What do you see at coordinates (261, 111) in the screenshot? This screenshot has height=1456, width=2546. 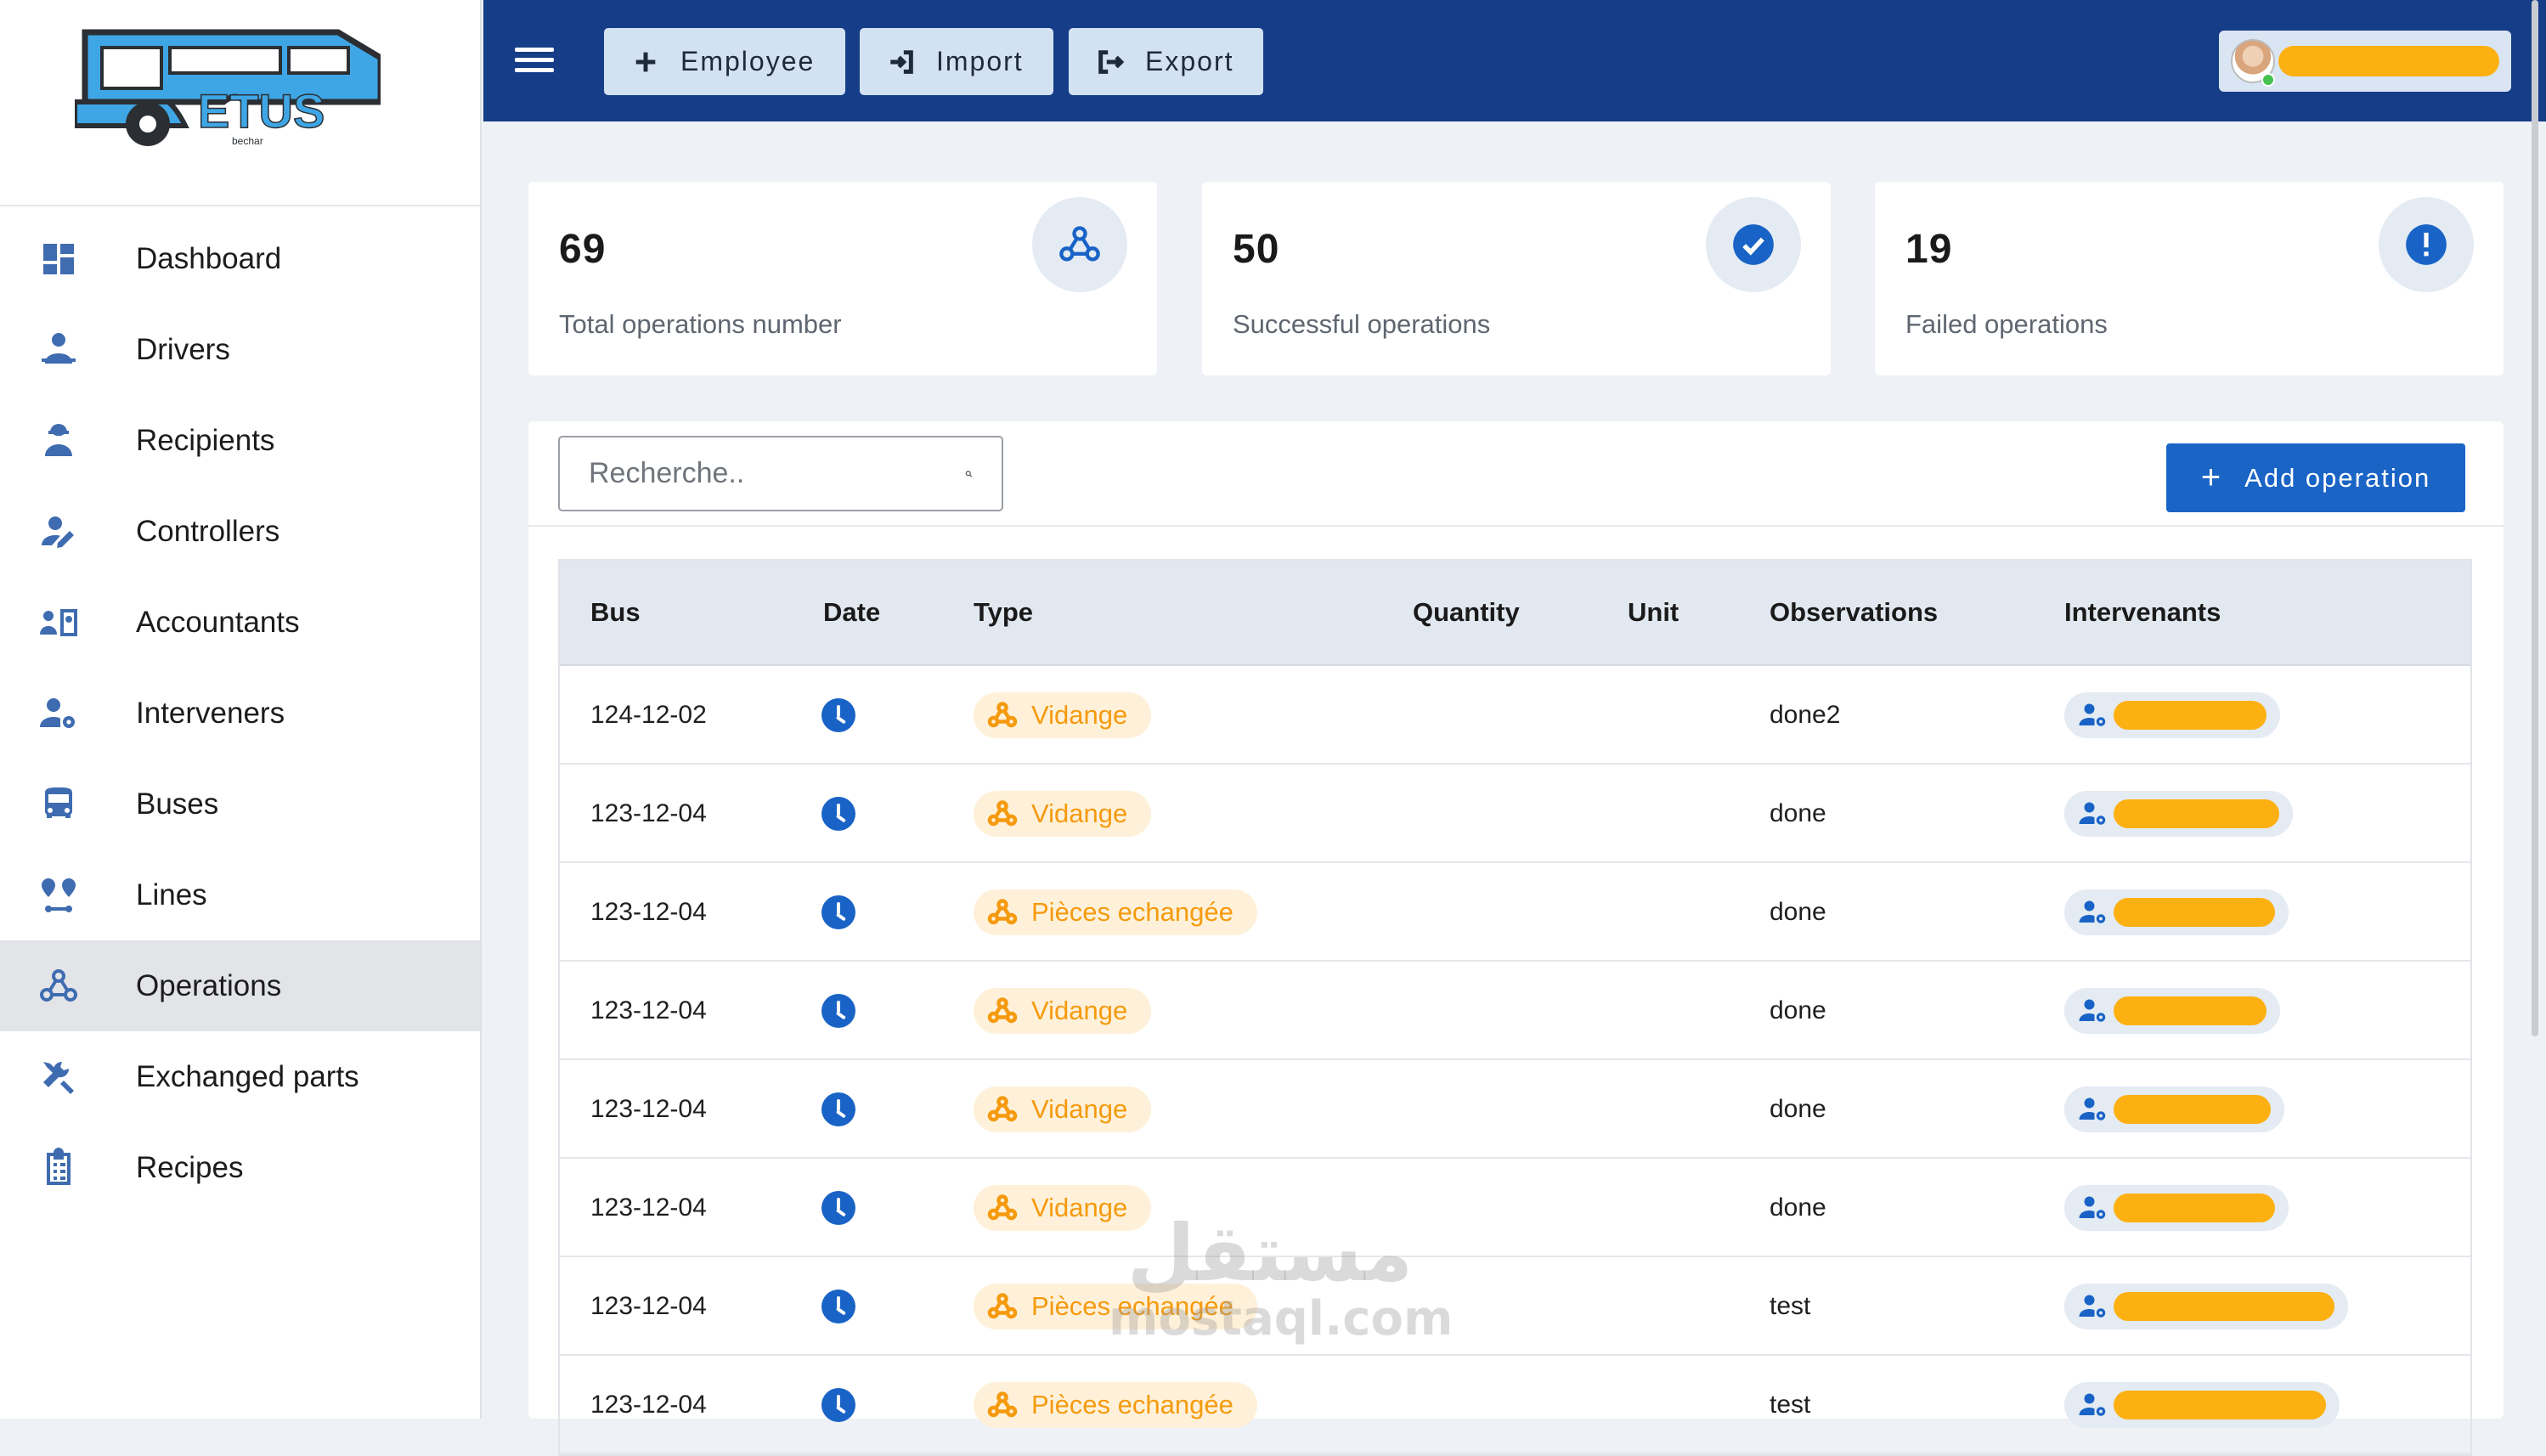 I see `logo-text: ETUS` at bounding box center [261, 111].